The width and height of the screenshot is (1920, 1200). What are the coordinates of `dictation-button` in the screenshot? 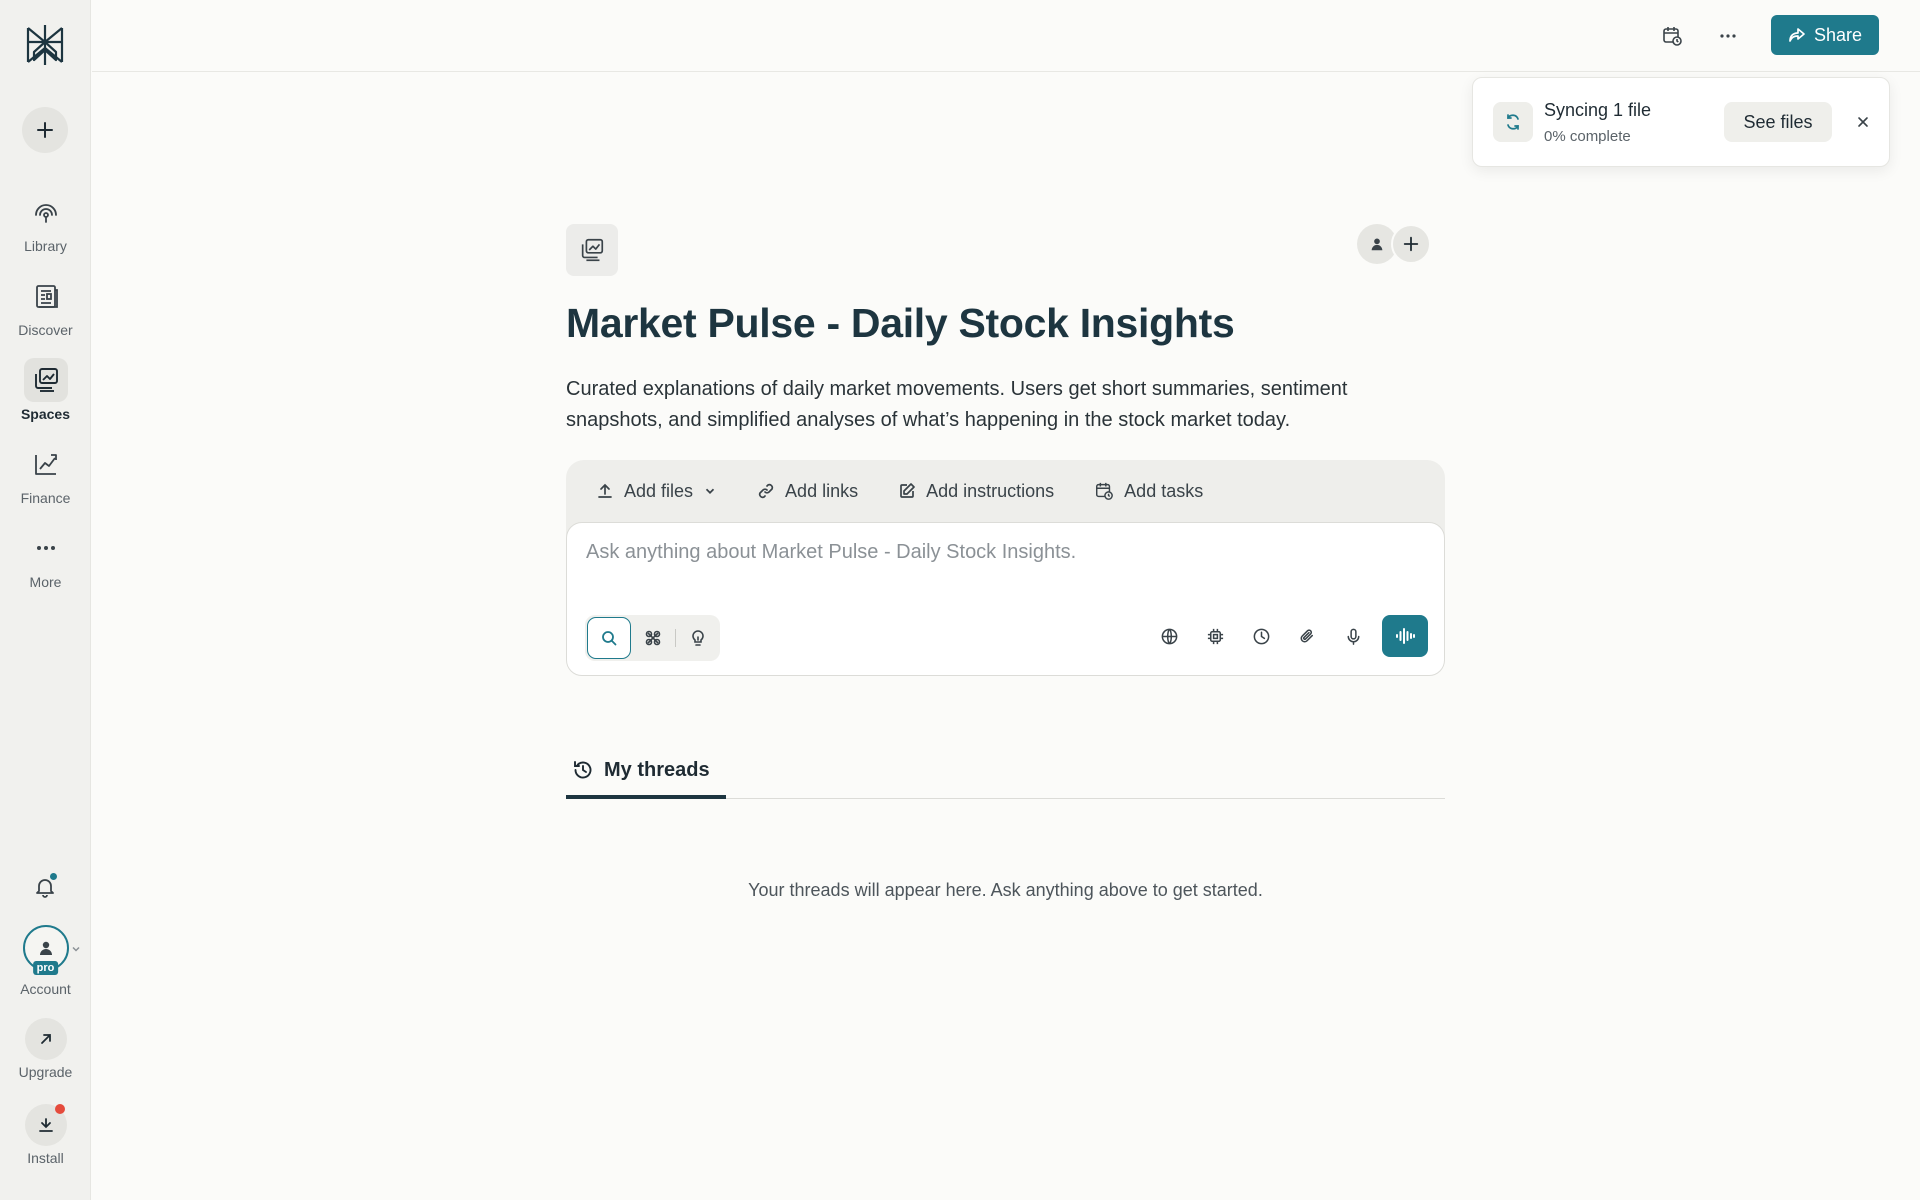 It's located at (1353, 636).